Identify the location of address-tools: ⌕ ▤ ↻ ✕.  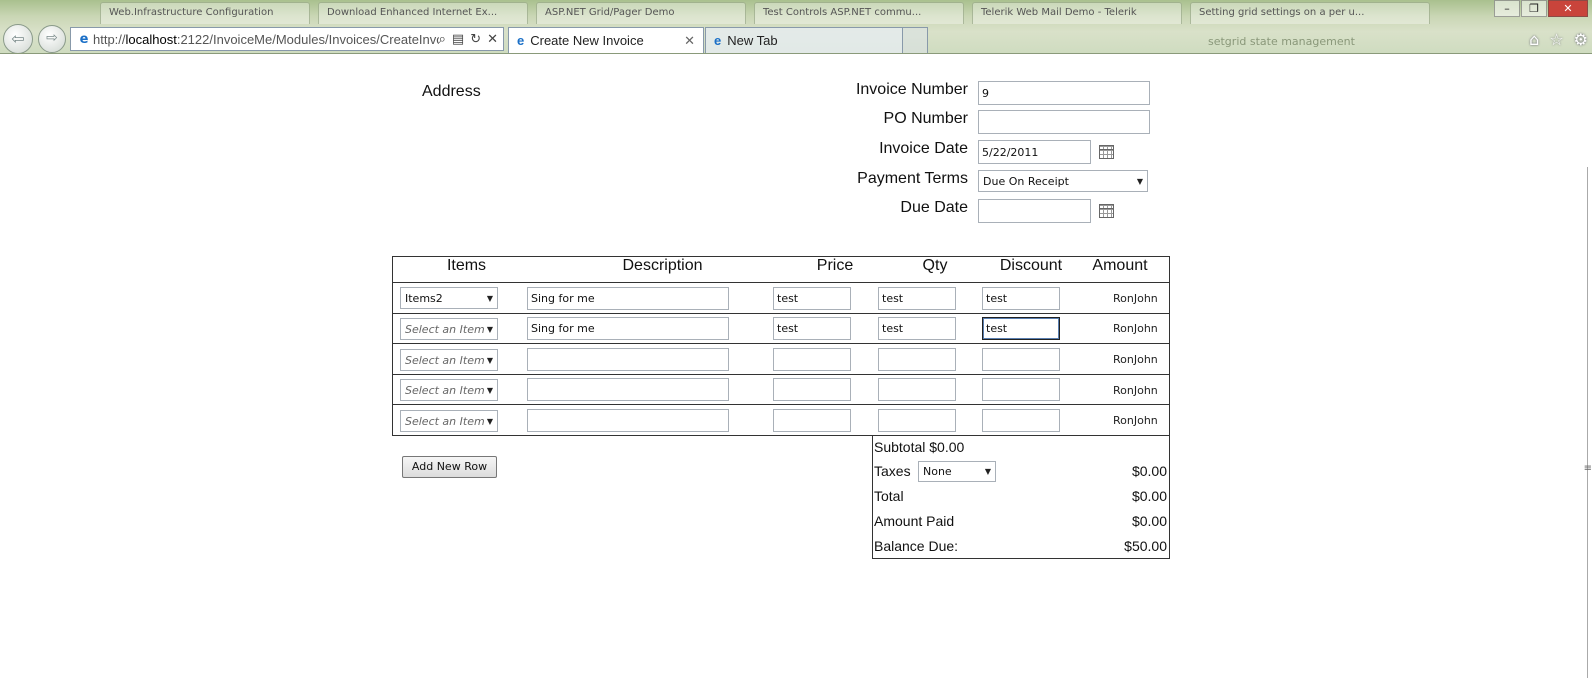
(471, 39).